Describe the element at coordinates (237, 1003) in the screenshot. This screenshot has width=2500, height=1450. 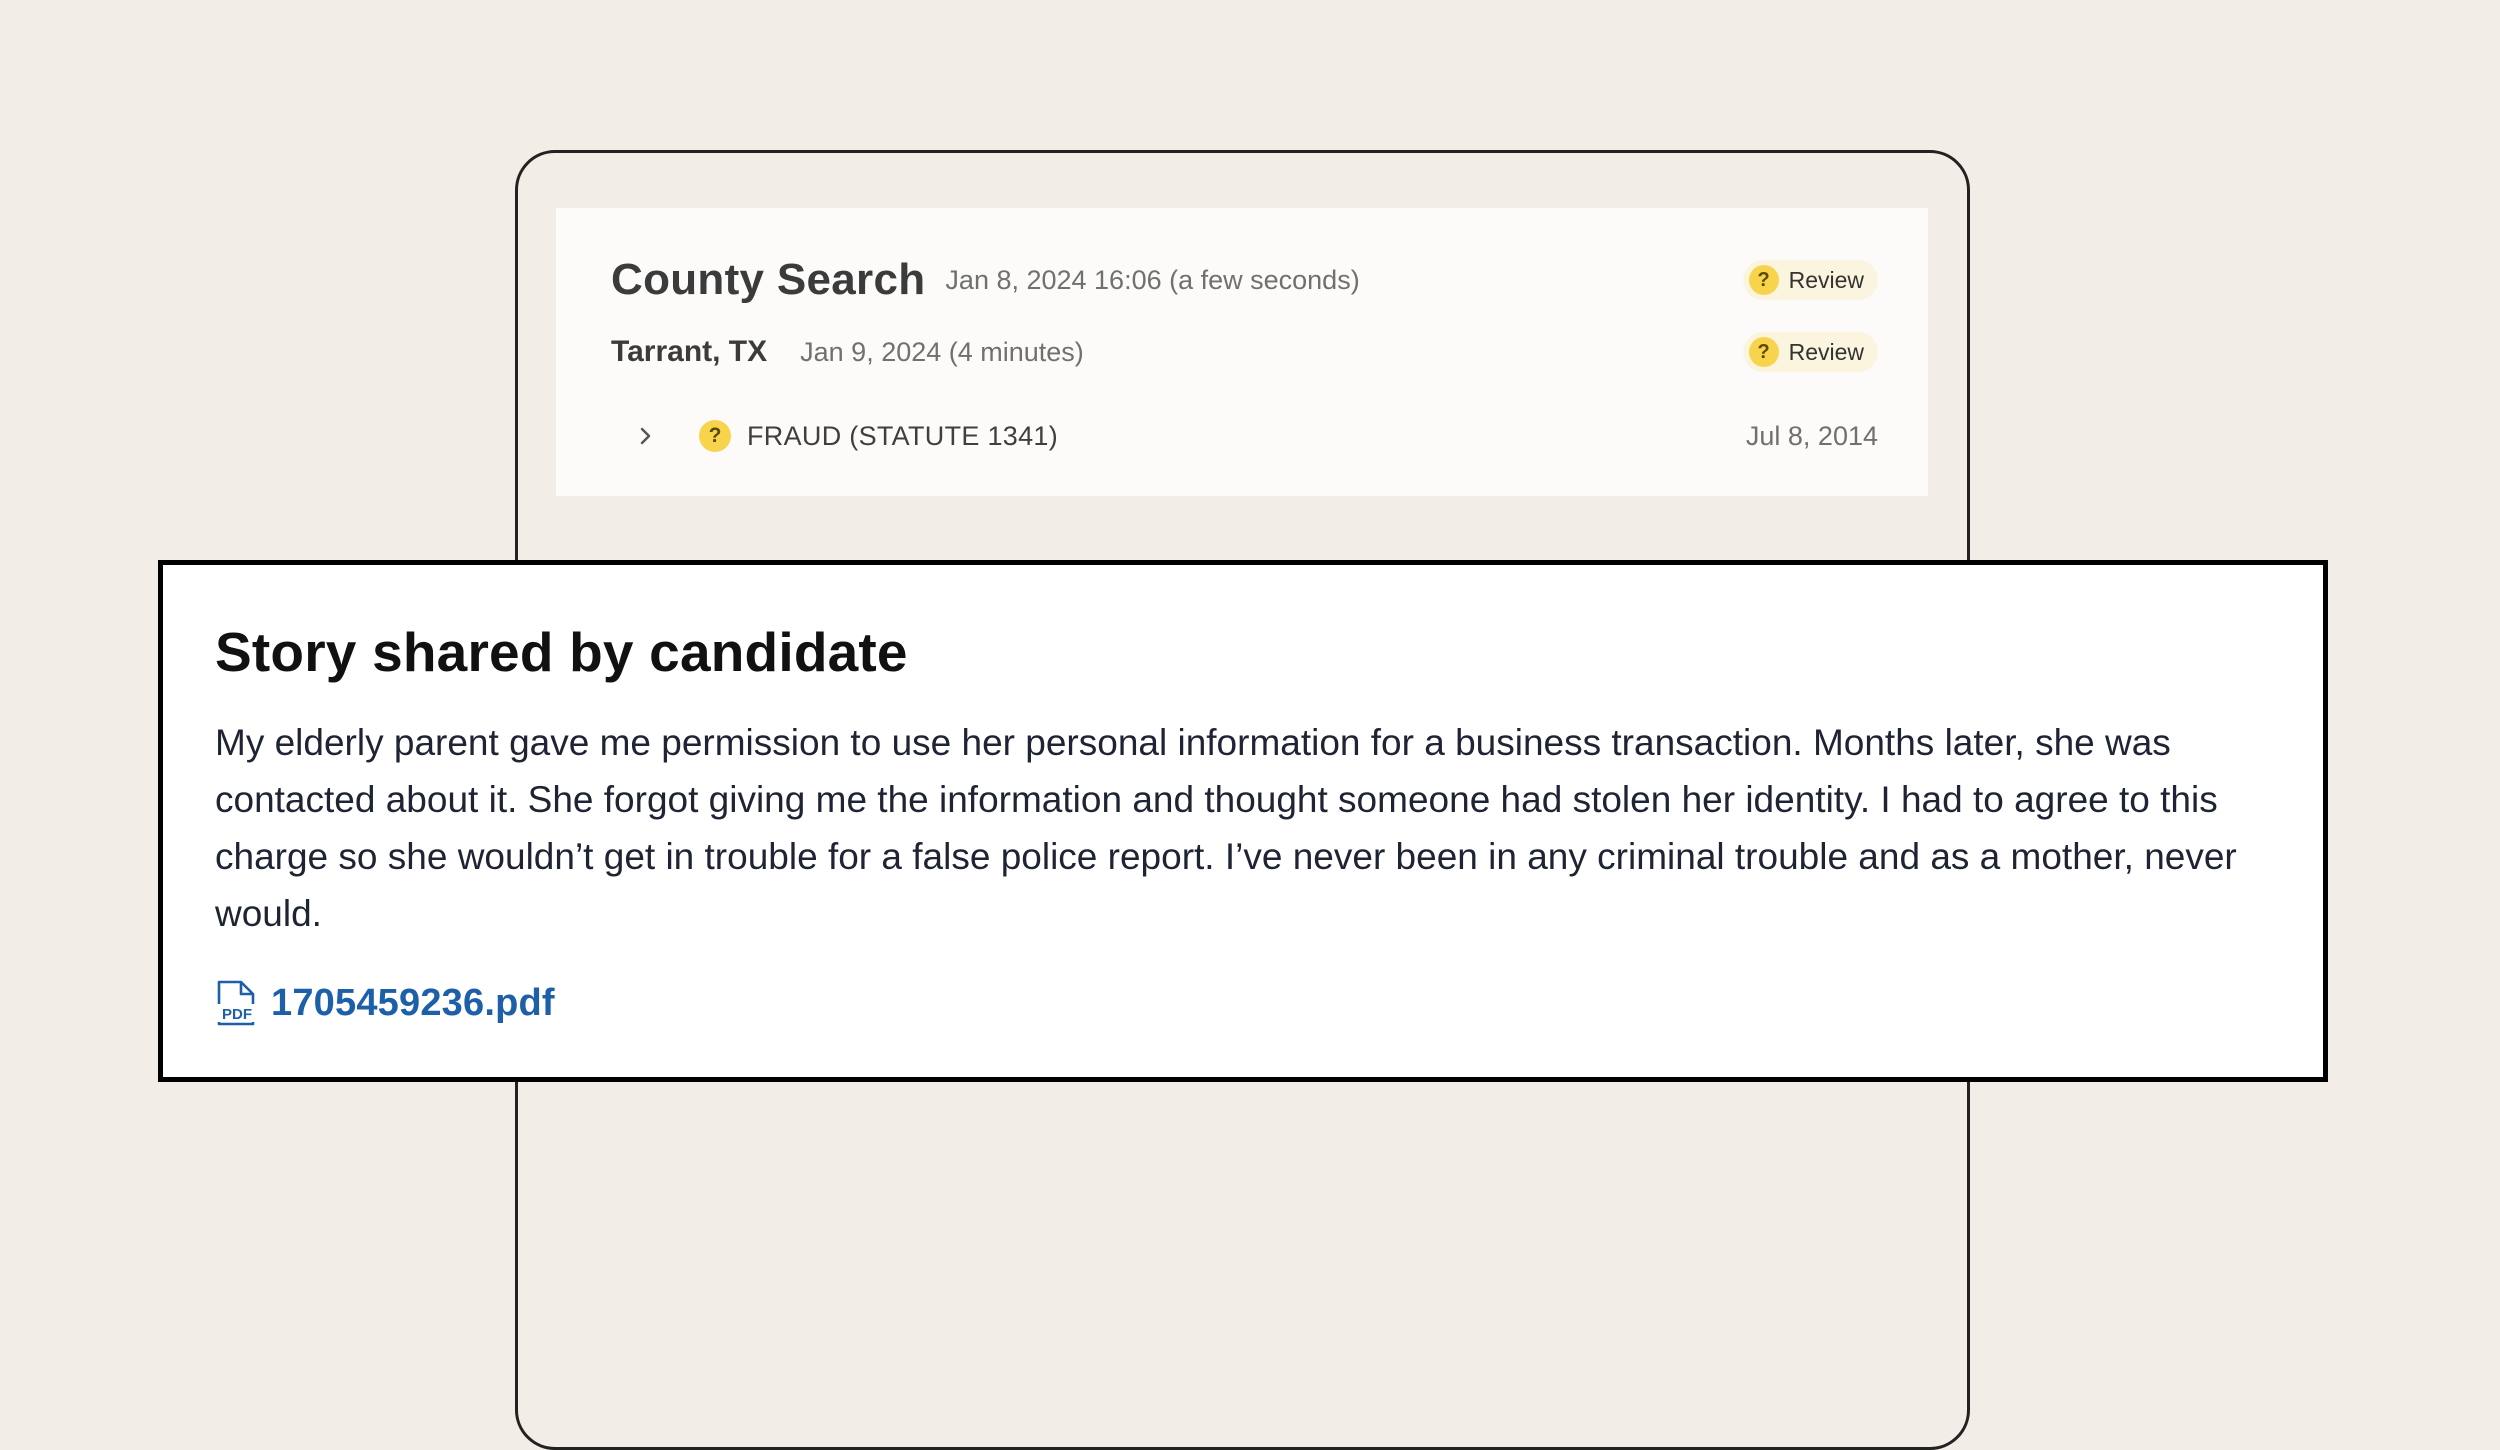
I see `pdf-file-icon: PDF` at that location.